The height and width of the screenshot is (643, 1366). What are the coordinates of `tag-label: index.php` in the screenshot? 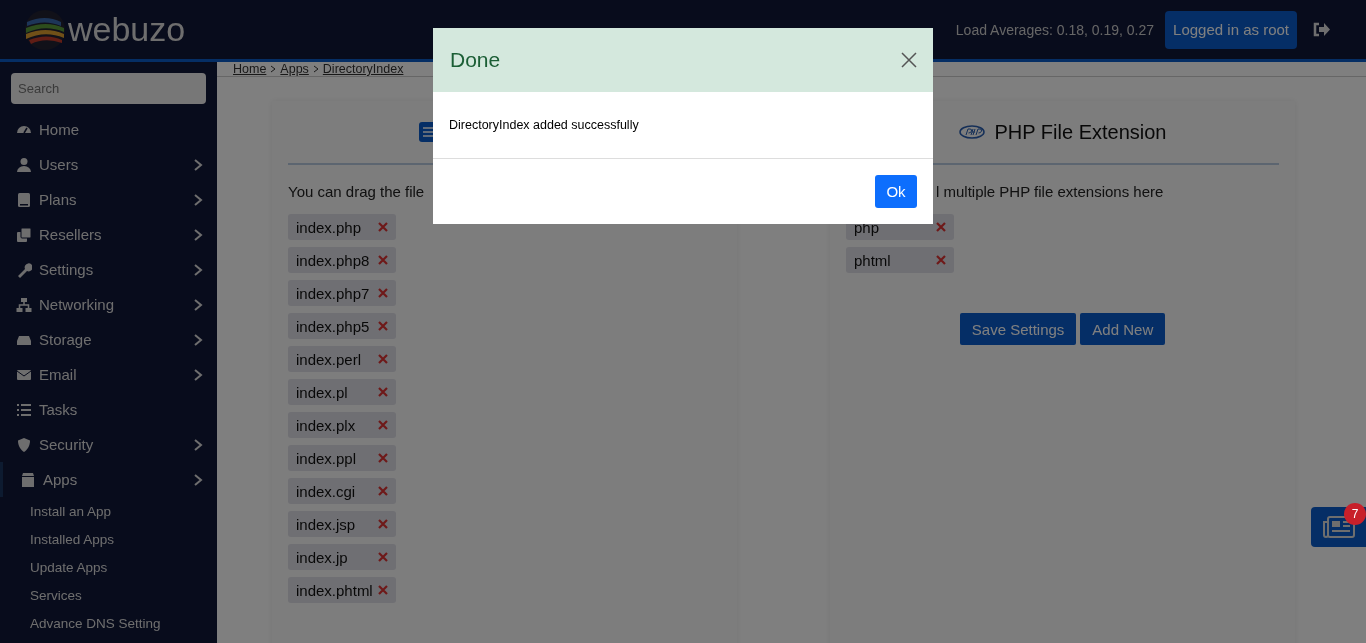 It's located at (329, 227).